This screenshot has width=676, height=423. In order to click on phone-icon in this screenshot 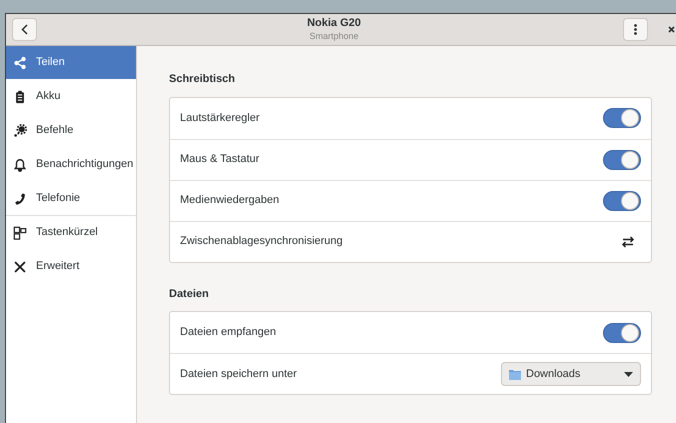, I will do `click(20, 199)`.